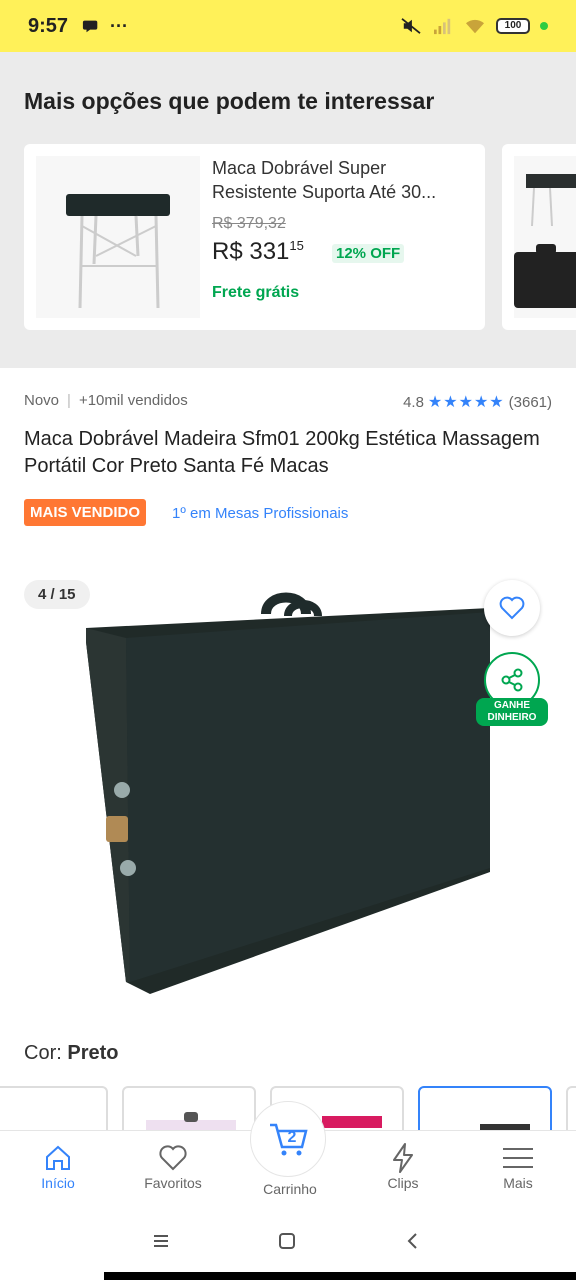 The image size is (576, 1280). What do you see at coordinates (539, 237) in the screenshot?
I see `recommendation-card-next` at bounding box center [539, 237].